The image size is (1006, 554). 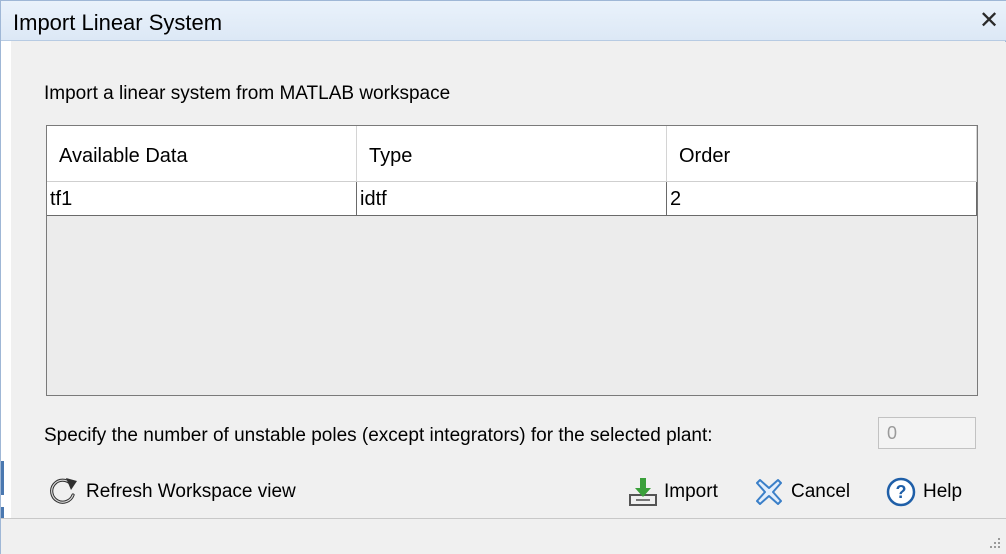 I want to click on import-download-icon, so click(x=643, y=492).